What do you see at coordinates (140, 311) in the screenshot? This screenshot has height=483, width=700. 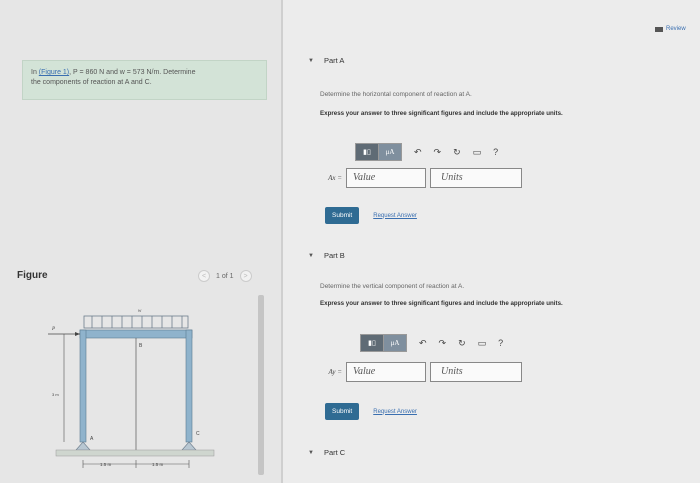 I see `load-label: w` at bounding box center [140, 311].